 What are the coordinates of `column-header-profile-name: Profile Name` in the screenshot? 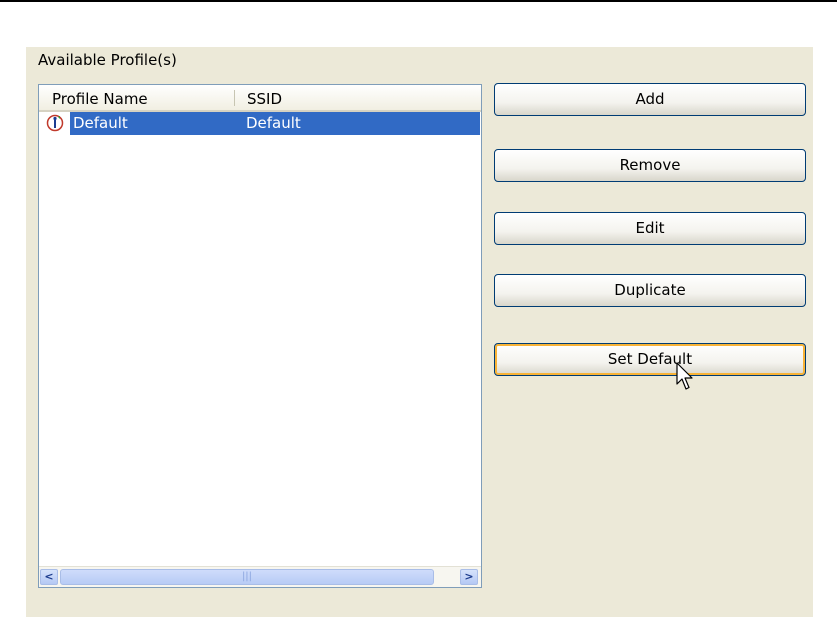 It's located at (100, 99).